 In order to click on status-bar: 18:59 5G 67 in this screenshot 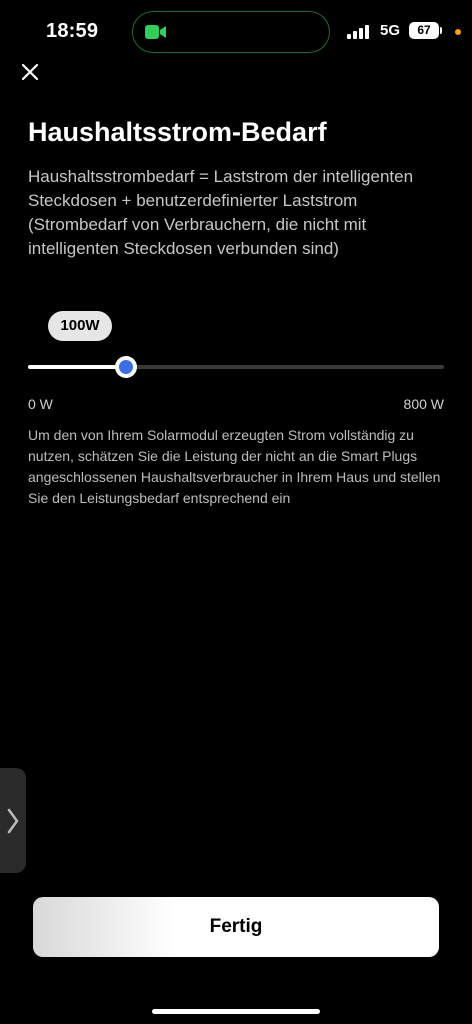, I will do `click(236, 32)`.